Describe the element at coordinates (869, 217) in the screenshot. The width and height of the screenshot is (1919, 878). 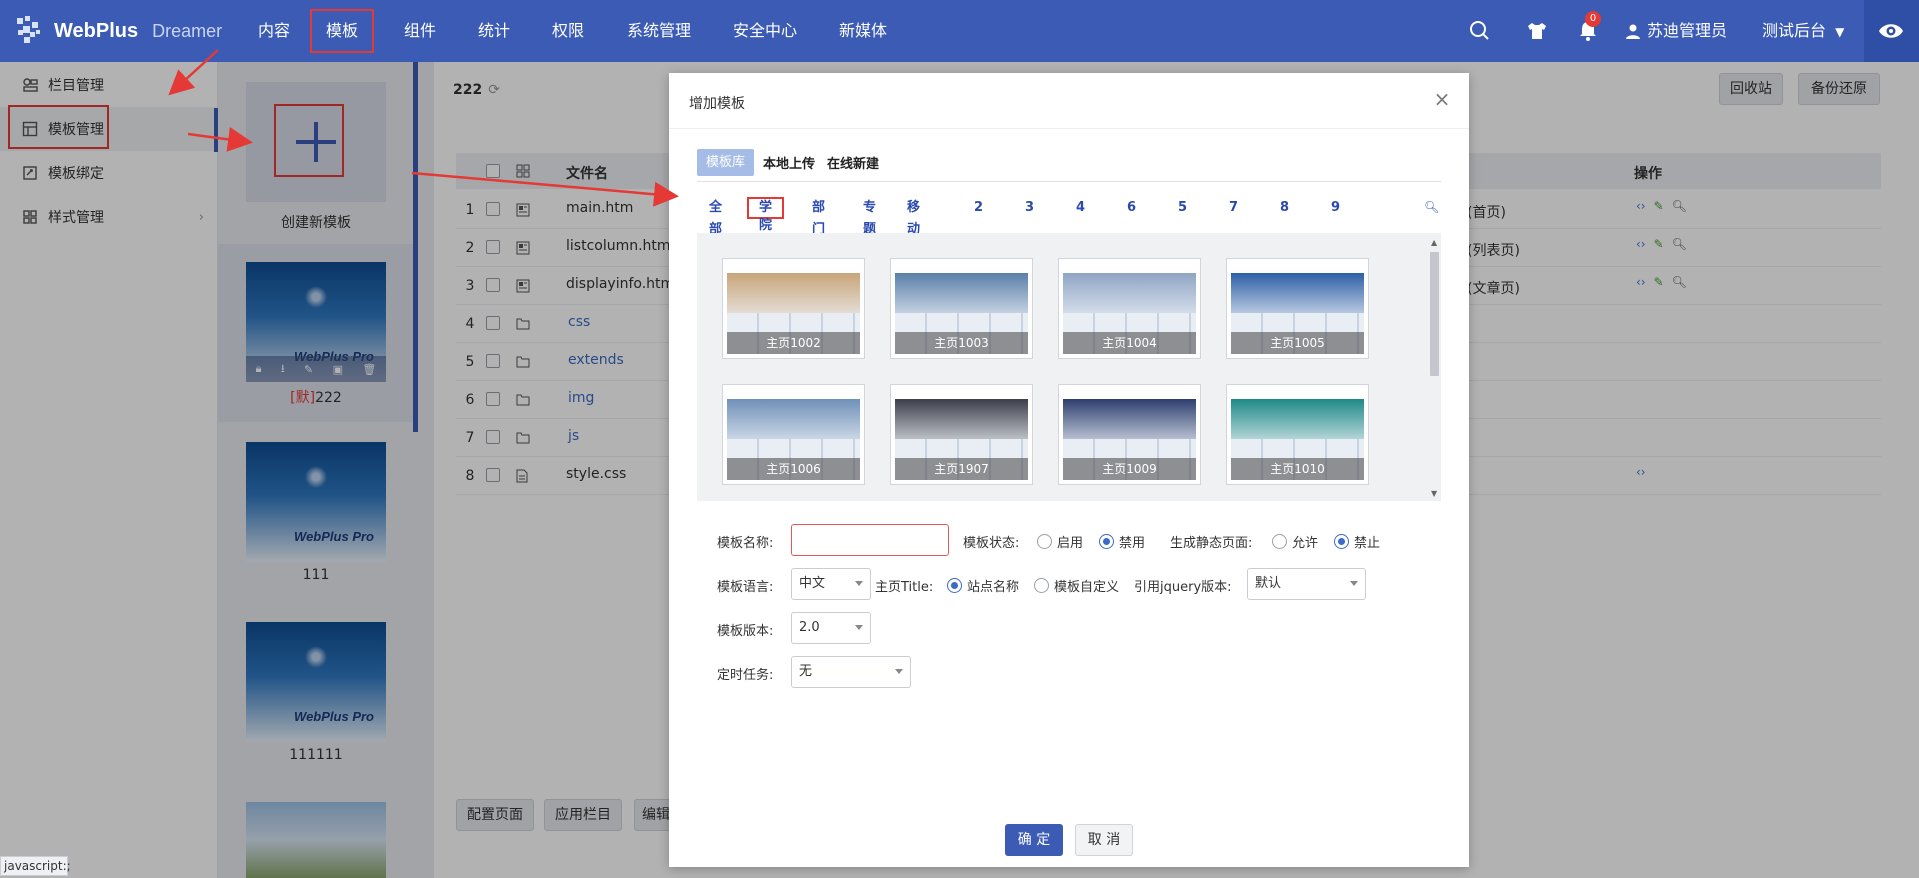
I see `category-topic: 专题` at that location.